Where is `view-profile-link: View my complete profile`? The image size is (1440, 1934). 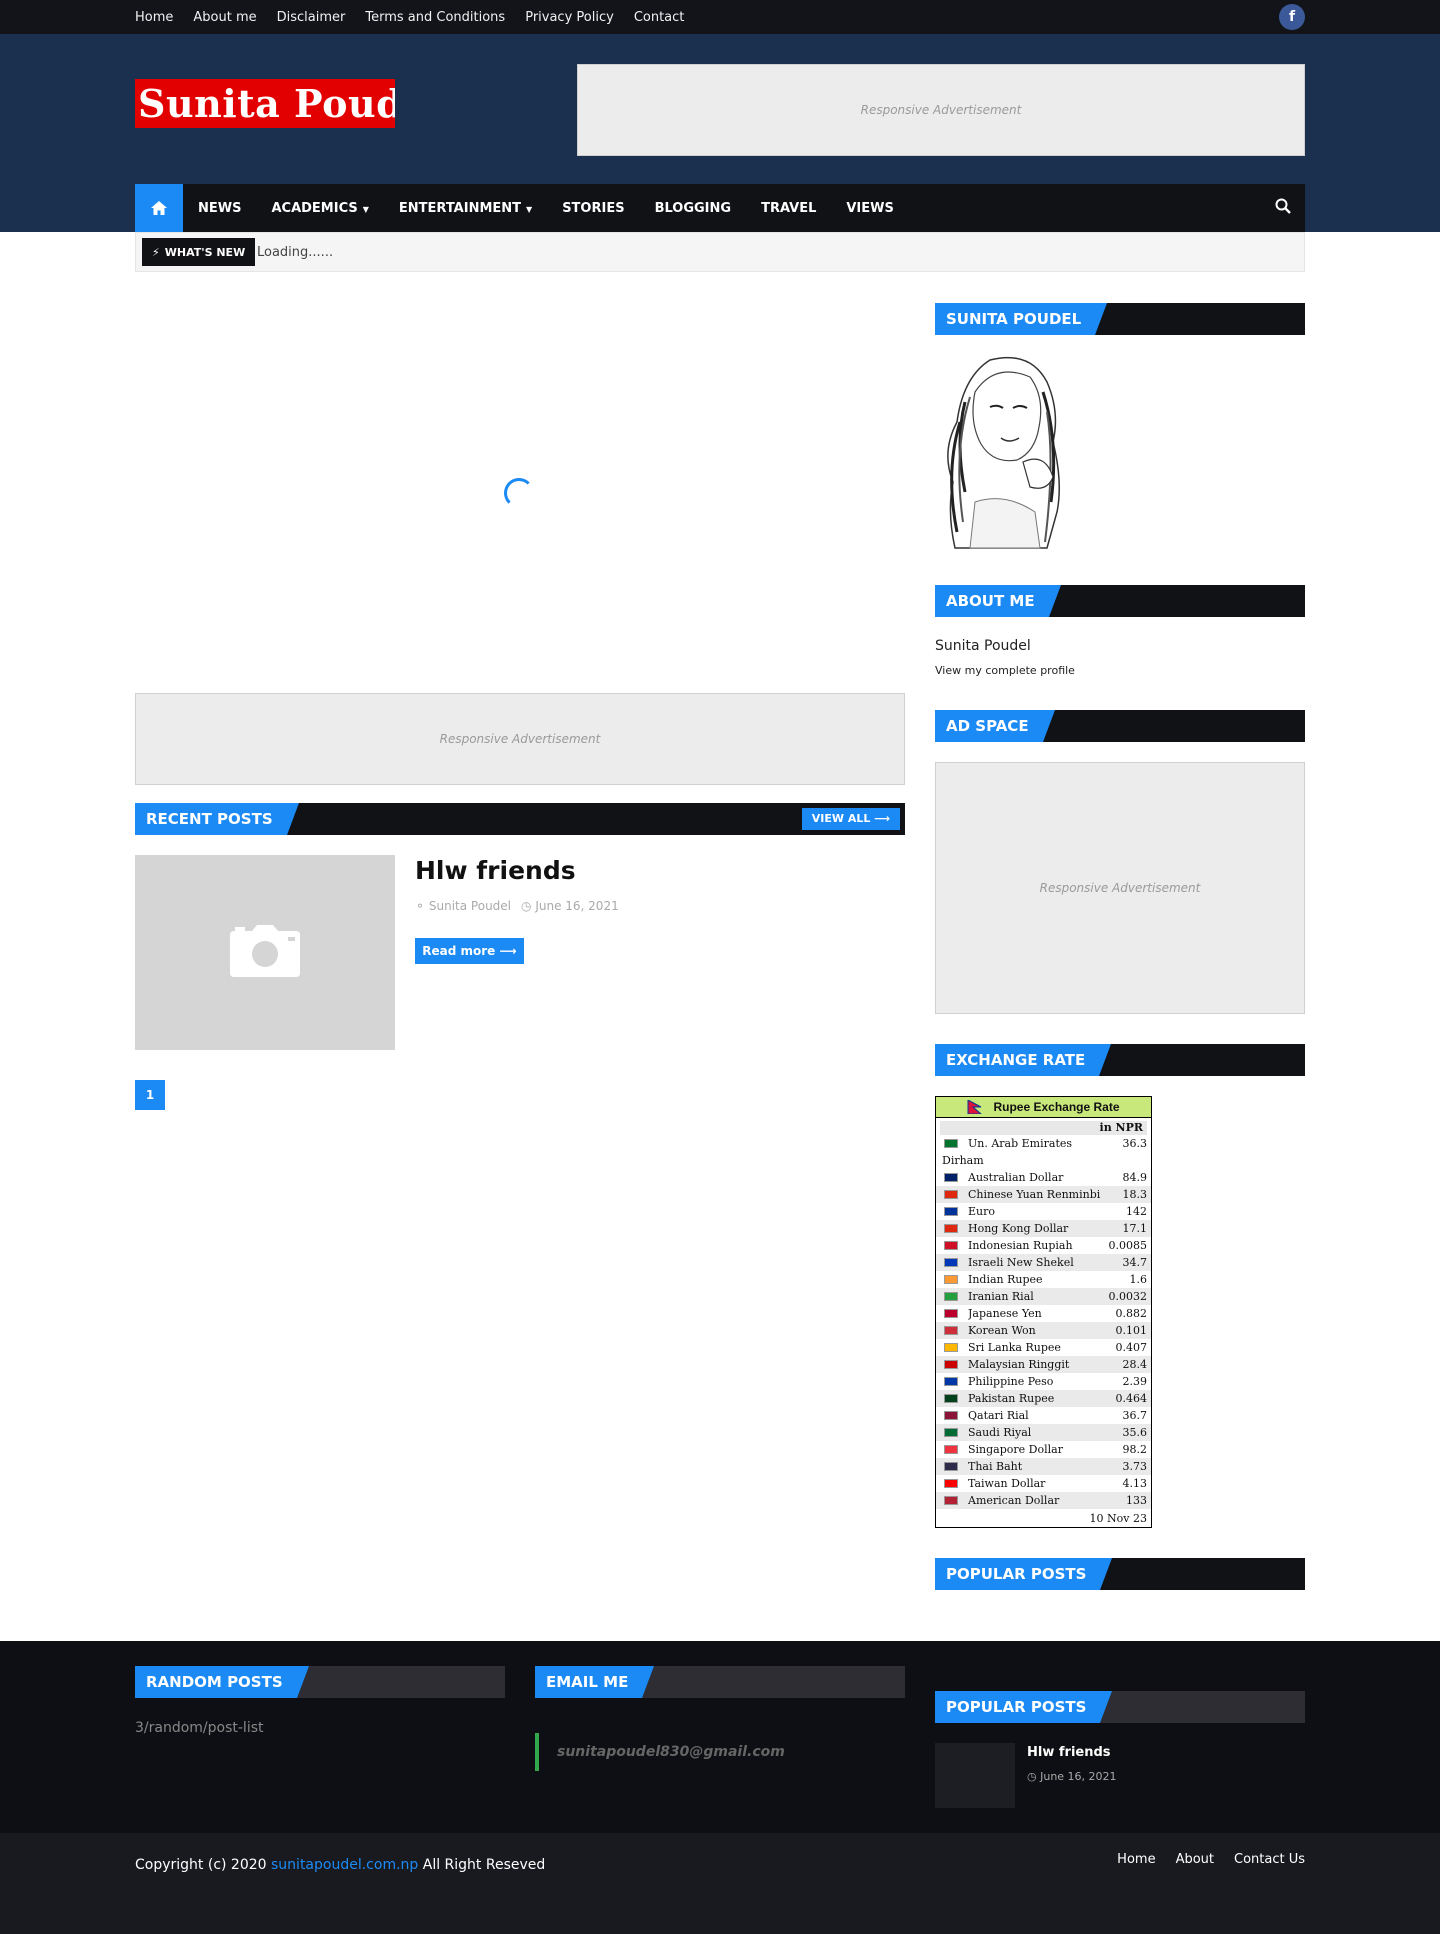
view-profile-link: View my complete profile is located at coordinates (1005, 670).